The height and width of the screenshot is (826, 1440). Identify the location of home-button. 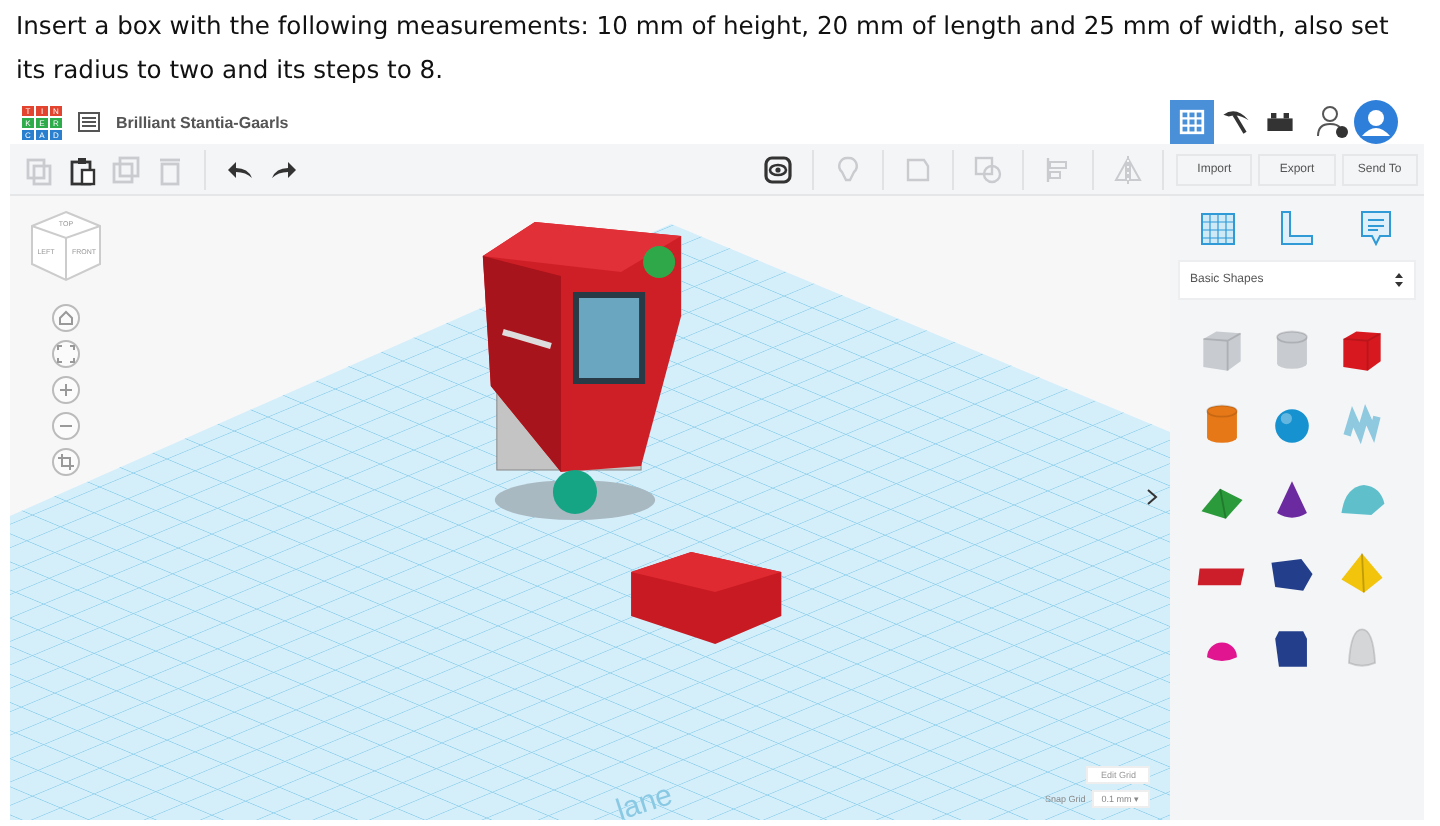
(66, 318).